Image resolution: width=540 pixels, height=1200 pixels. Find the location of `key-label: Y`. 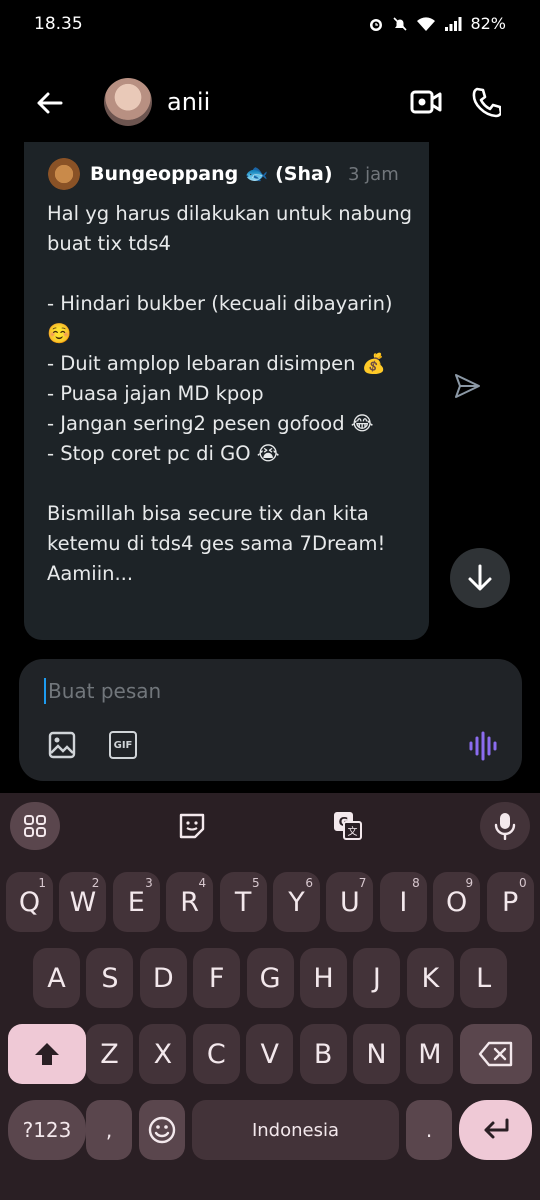

key-label: Y is located at coordinates (296, 902).